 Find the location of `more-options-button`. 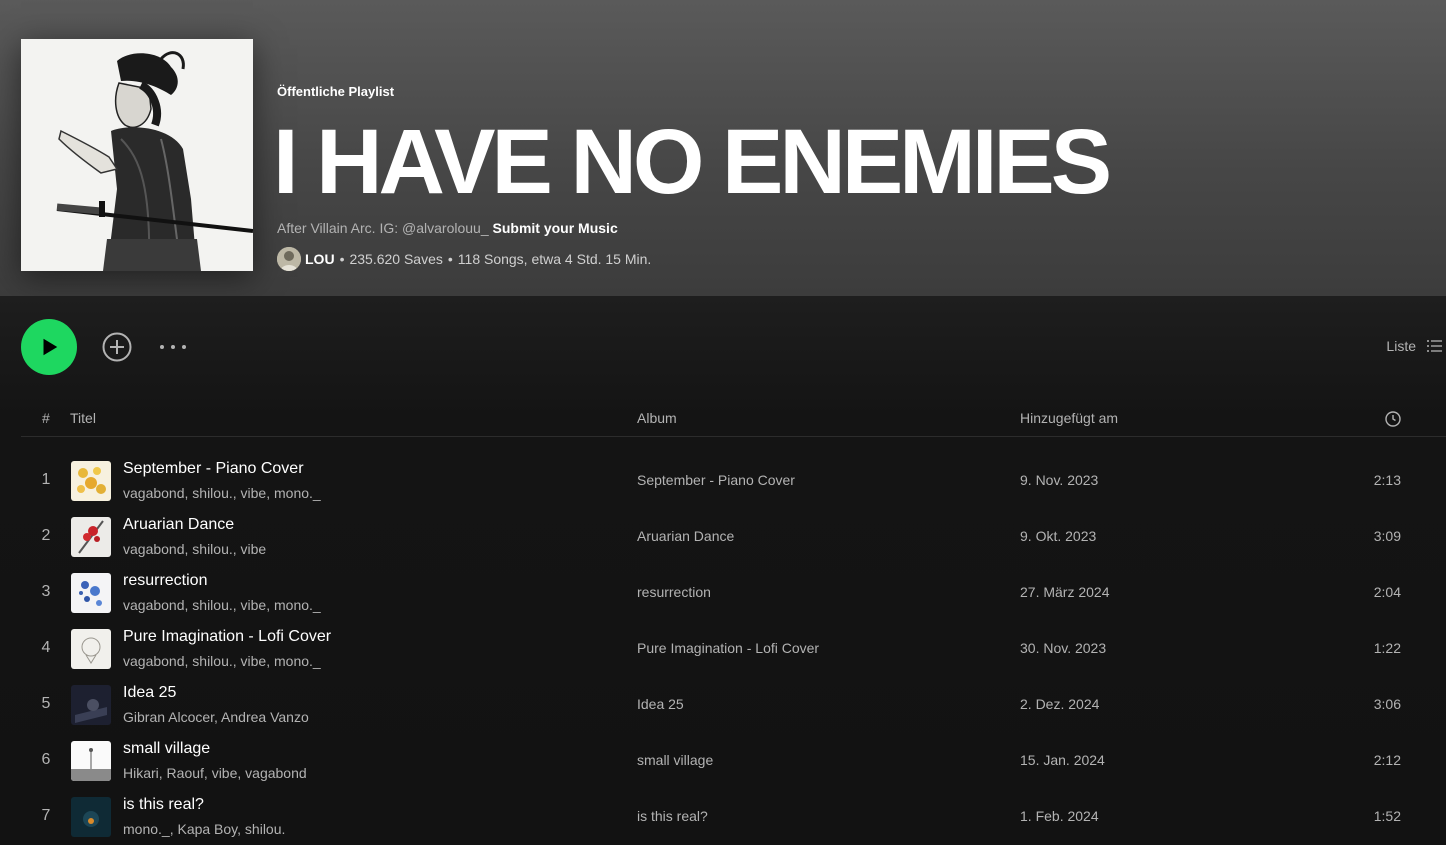

more-options-button is located at coordinates (173, 347).